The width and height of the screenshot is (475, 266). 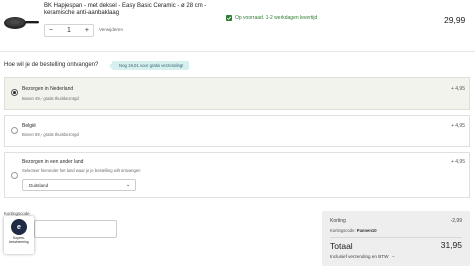 I want to click on radio-belgium, so click(x=14, y=130).